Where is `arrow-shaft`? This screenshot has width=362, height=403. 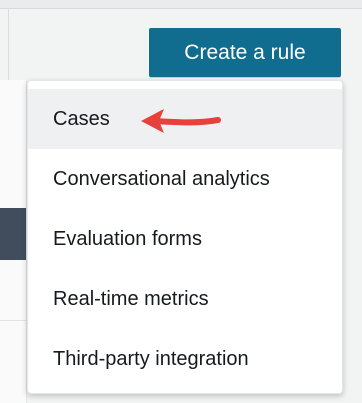
arrow-shaft is located at coordinates (186, 121).